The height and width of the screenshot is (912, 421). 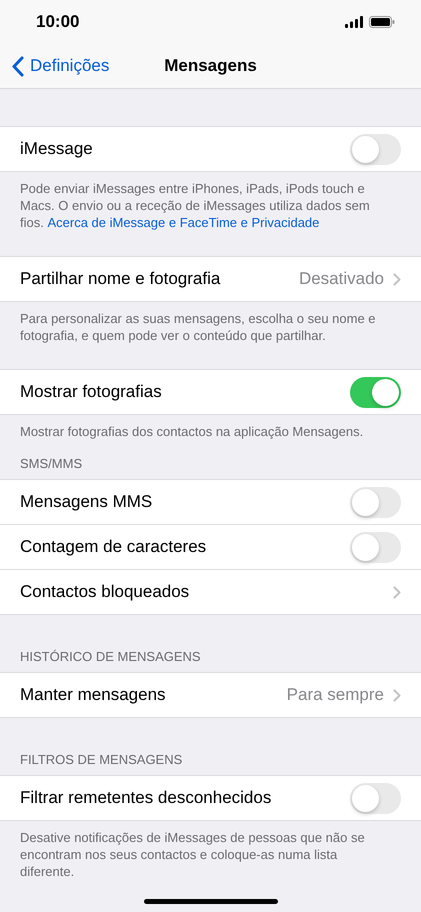 I want to click on row-label: Filtrar remetentes desconhecidos, so click(x=146, y=798).